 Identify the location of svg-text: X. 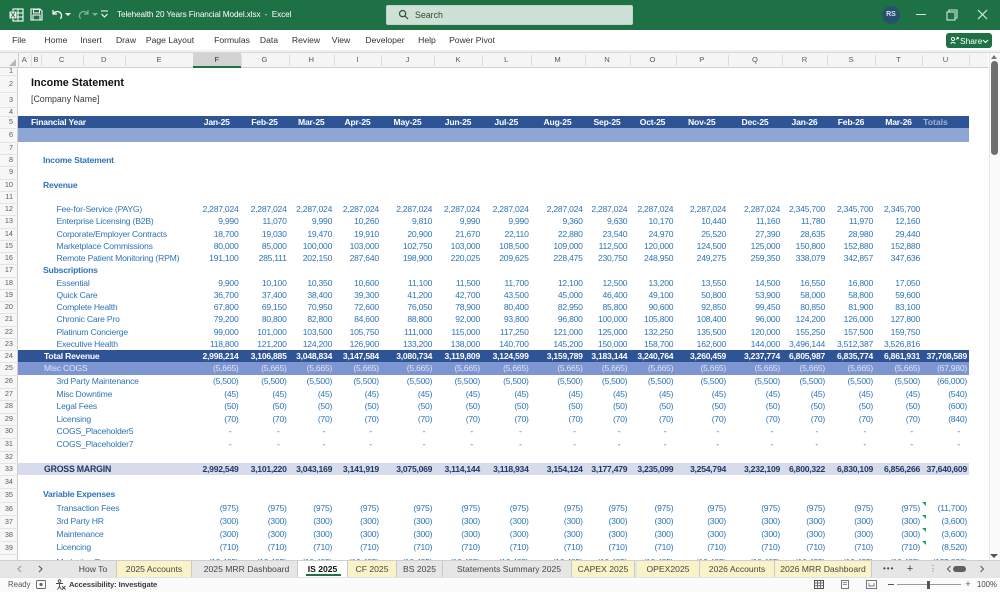
(12, 15).